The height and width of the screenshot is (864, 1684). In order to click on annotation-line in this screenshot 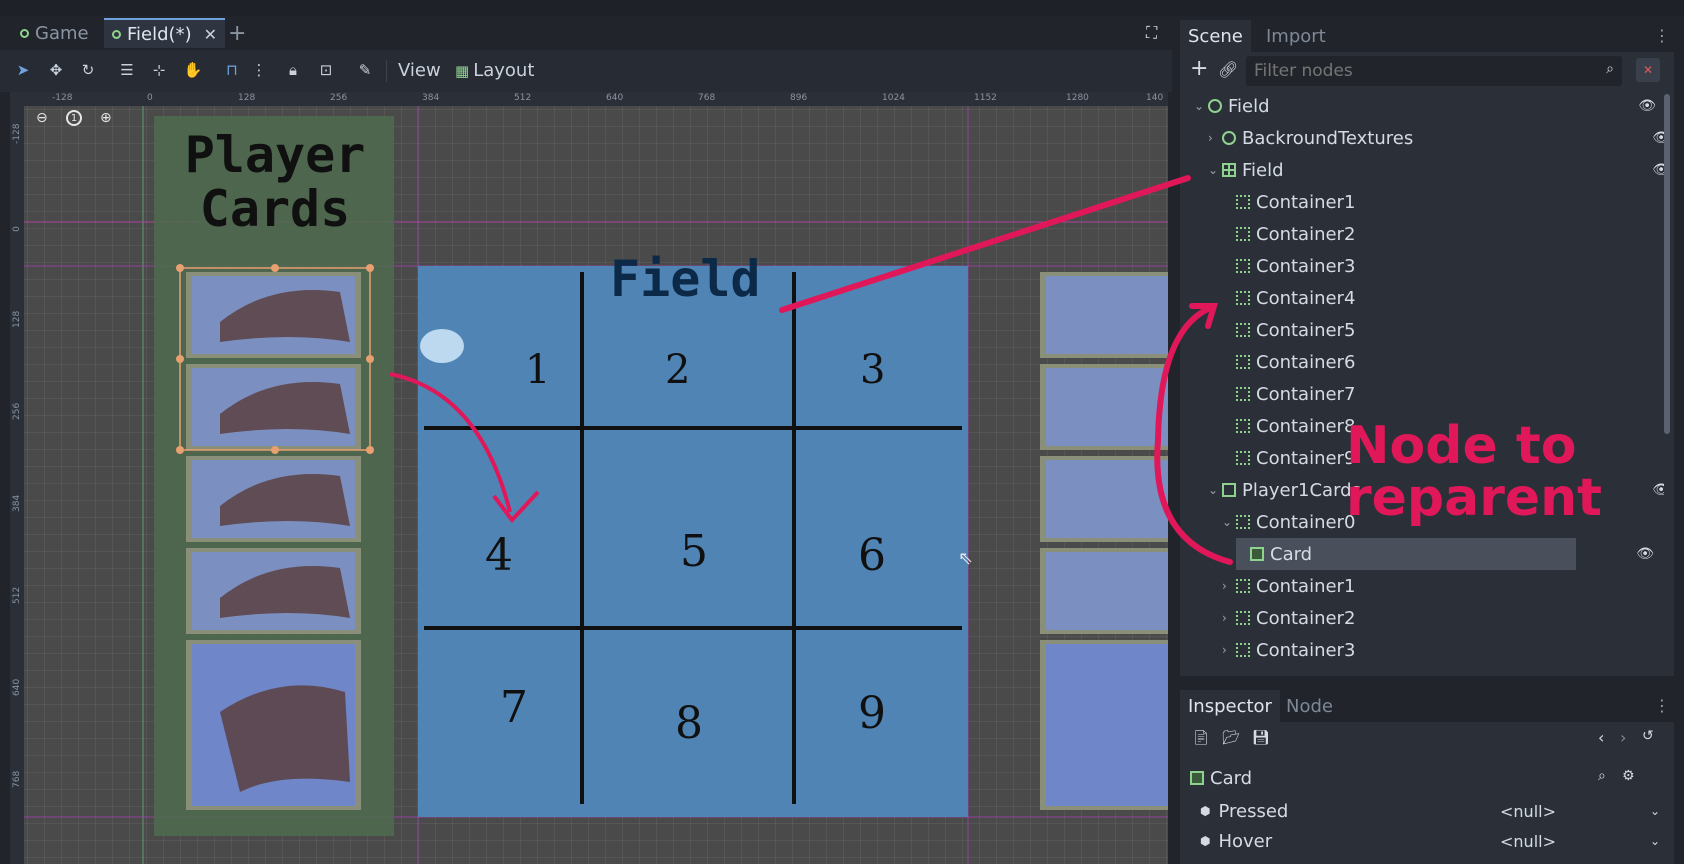, I will do `click(985, 244)`.